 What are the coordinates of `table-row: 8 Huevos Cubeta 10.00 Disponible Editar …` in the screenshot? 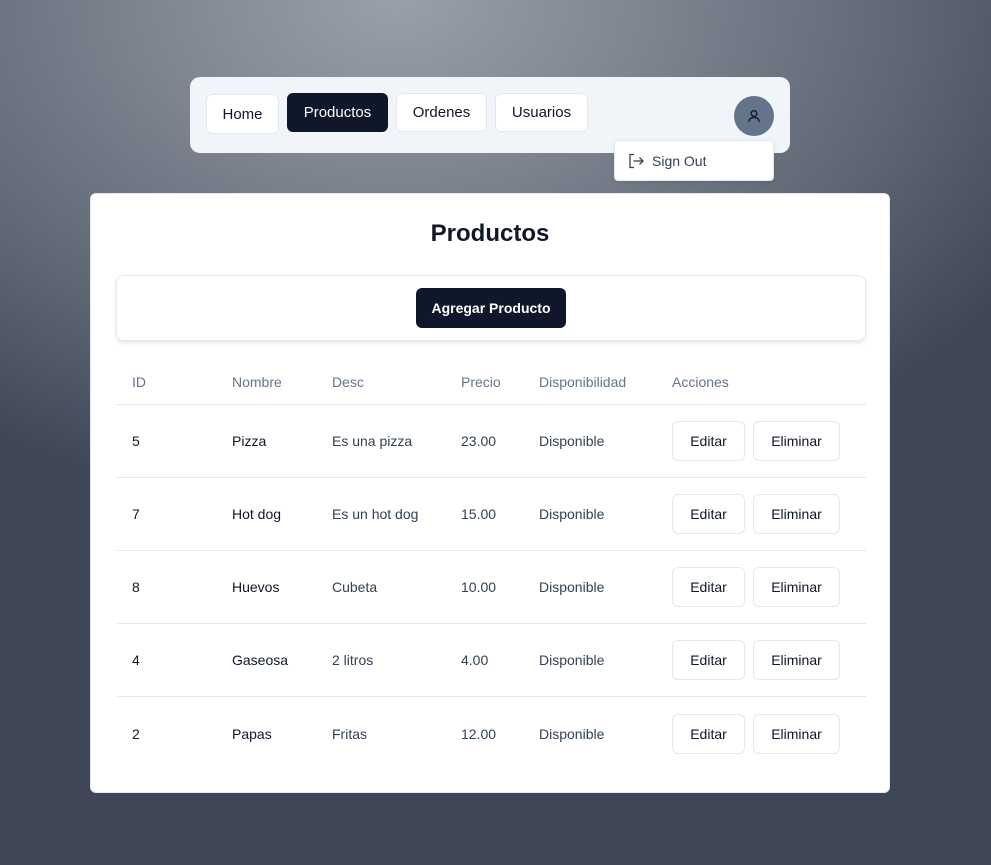 It's located at (491, 587).